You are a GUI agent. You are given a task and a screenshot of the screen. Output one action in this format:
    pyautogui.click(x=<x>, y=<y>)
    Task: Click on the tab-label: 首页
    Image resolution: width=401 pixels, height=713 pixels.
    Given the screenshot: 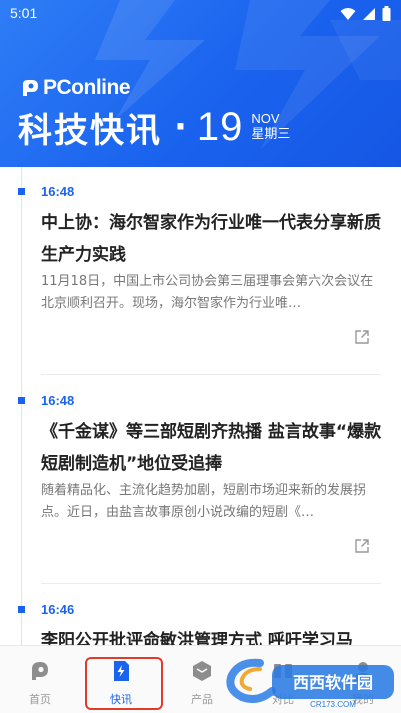 What is the action you would take?
    pyautogui.click(x=40, y=699)
    